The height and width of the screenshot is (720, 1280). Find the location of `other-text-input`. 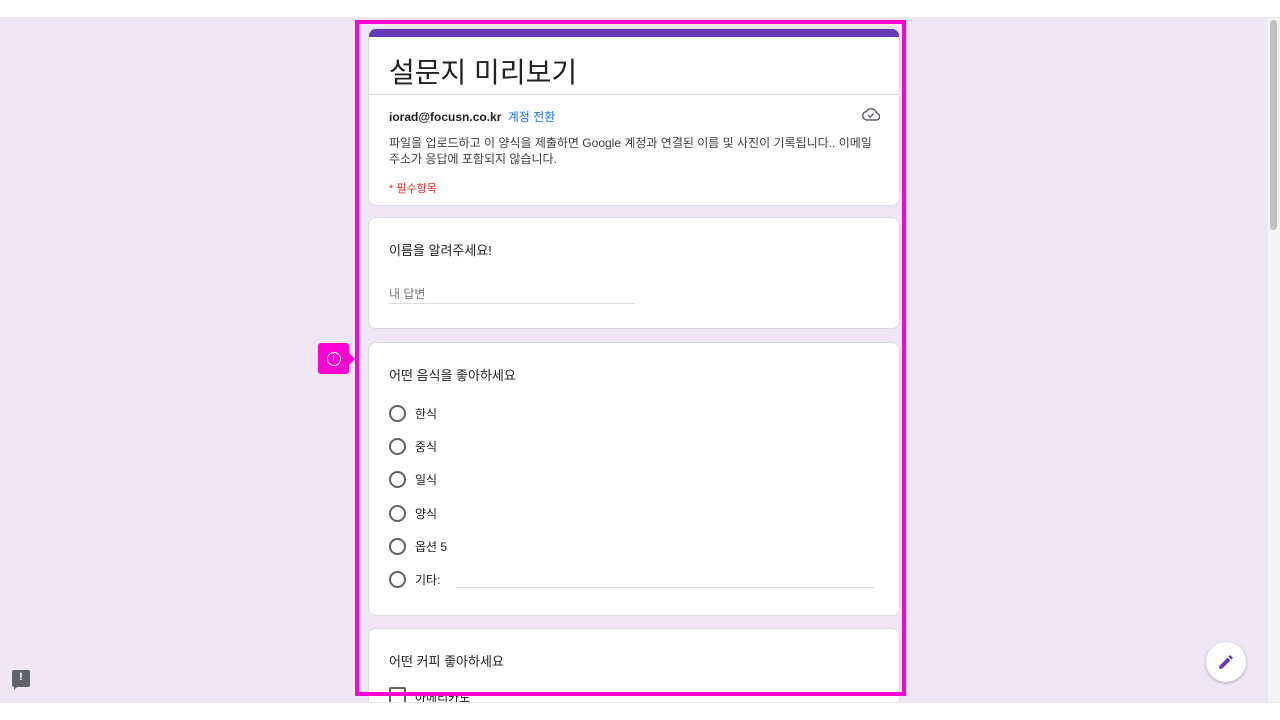

other-text-input is located at coordinates (665, 587).